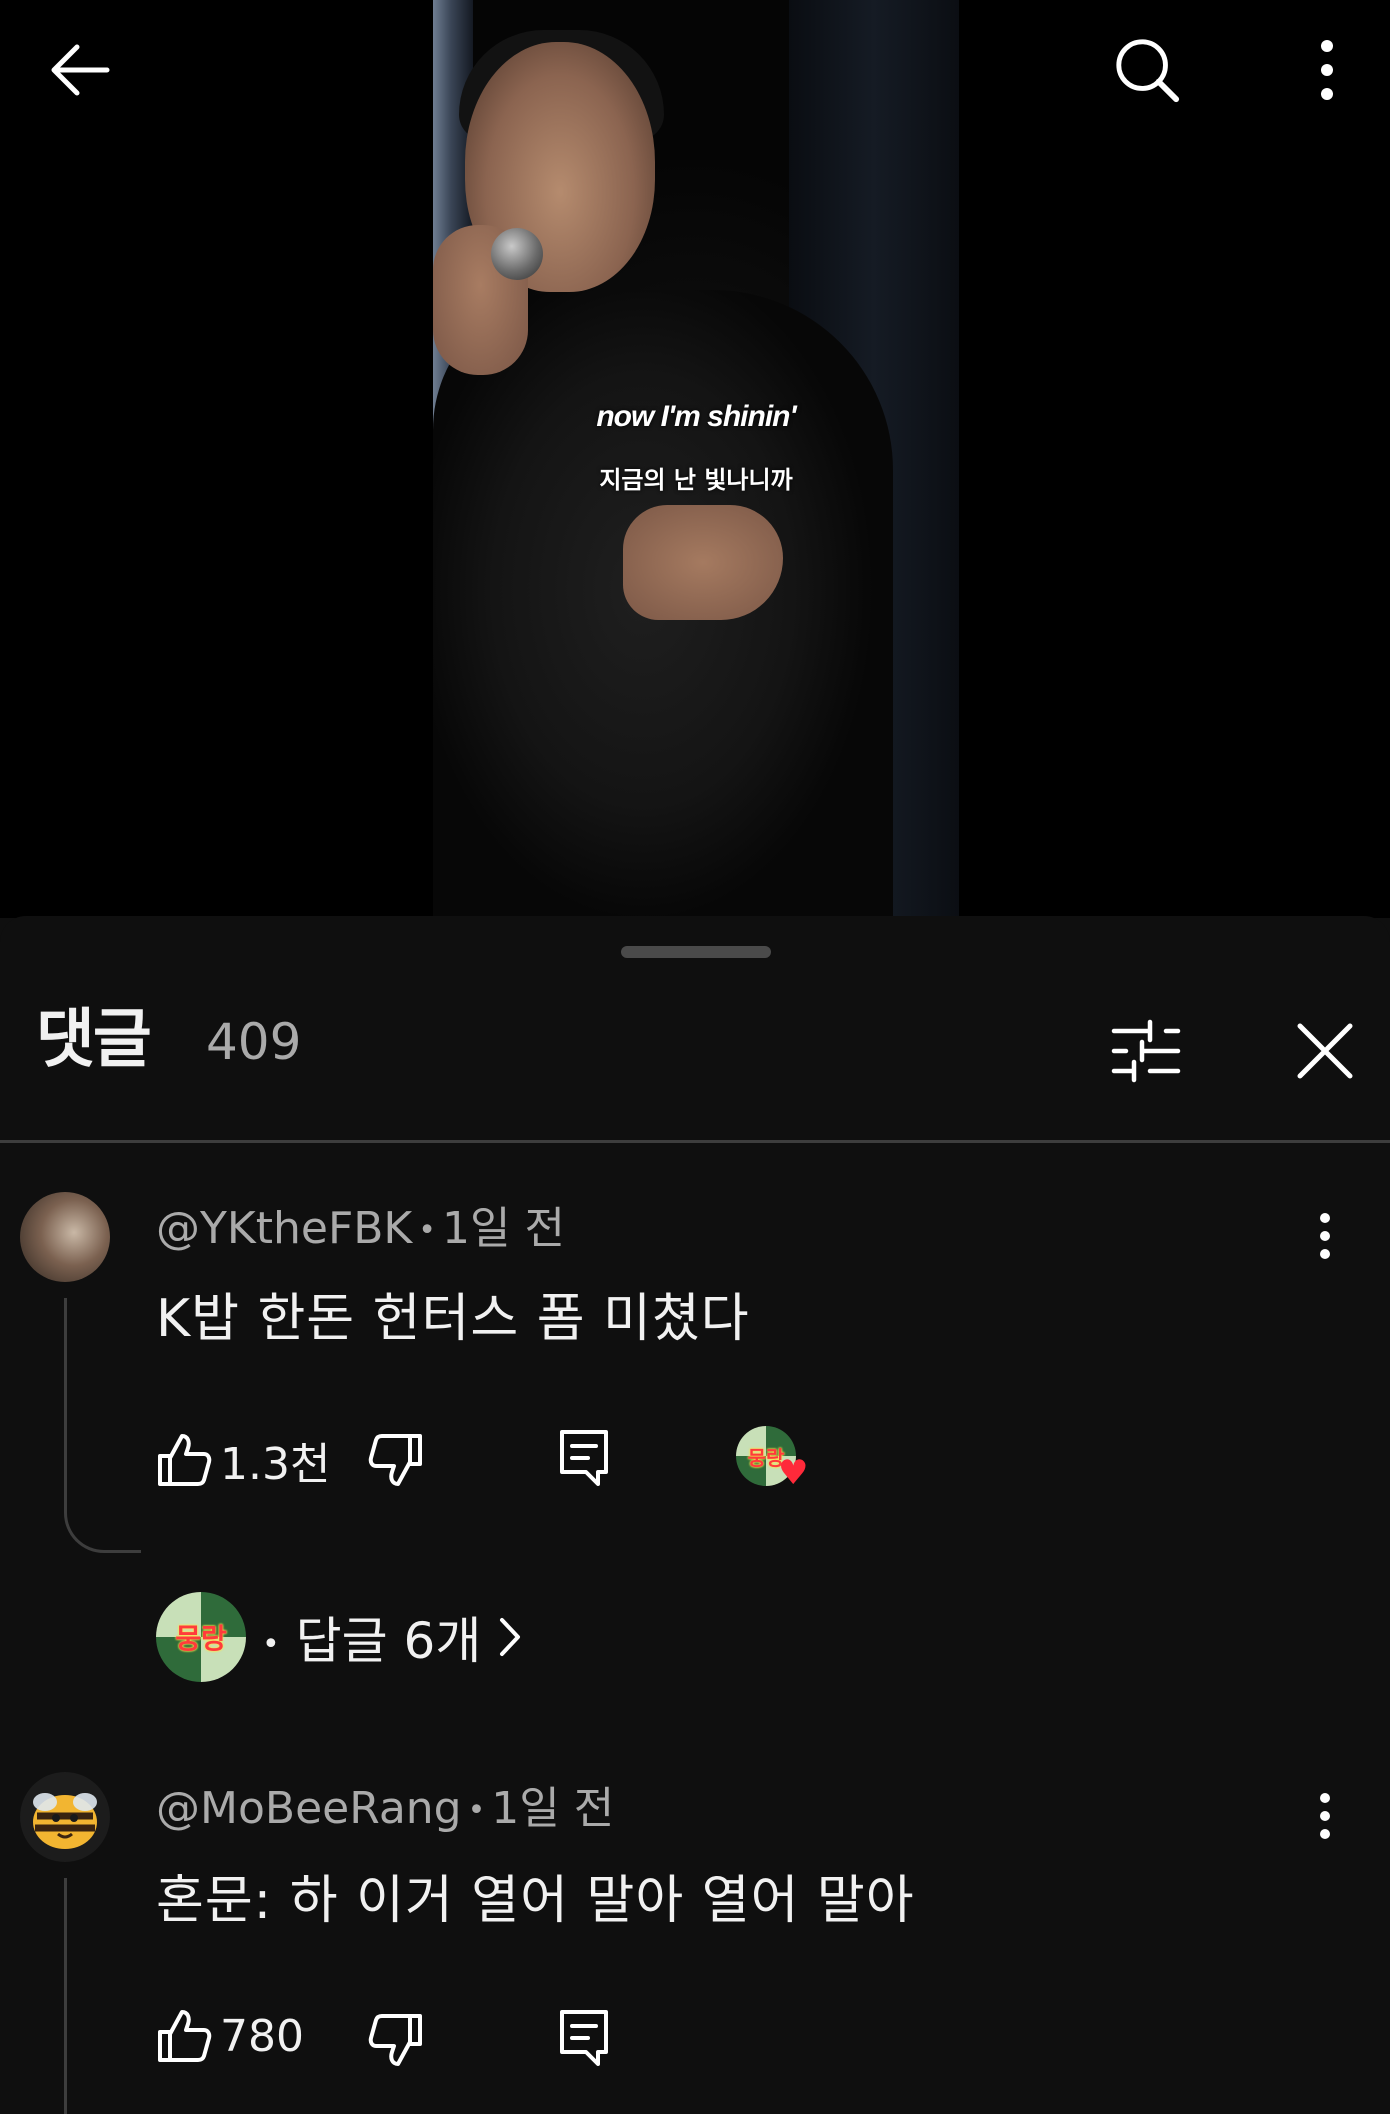  I want to click on avatar-YKtheFBK, so click(65, 1237).